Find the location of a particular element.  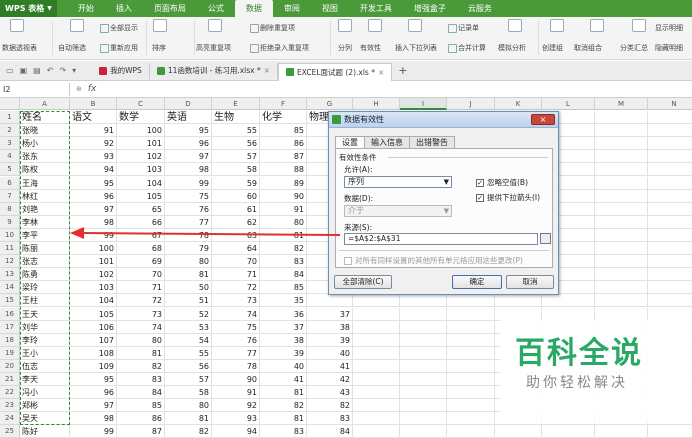

row-header: 17 is located at coordinates (10, 327).